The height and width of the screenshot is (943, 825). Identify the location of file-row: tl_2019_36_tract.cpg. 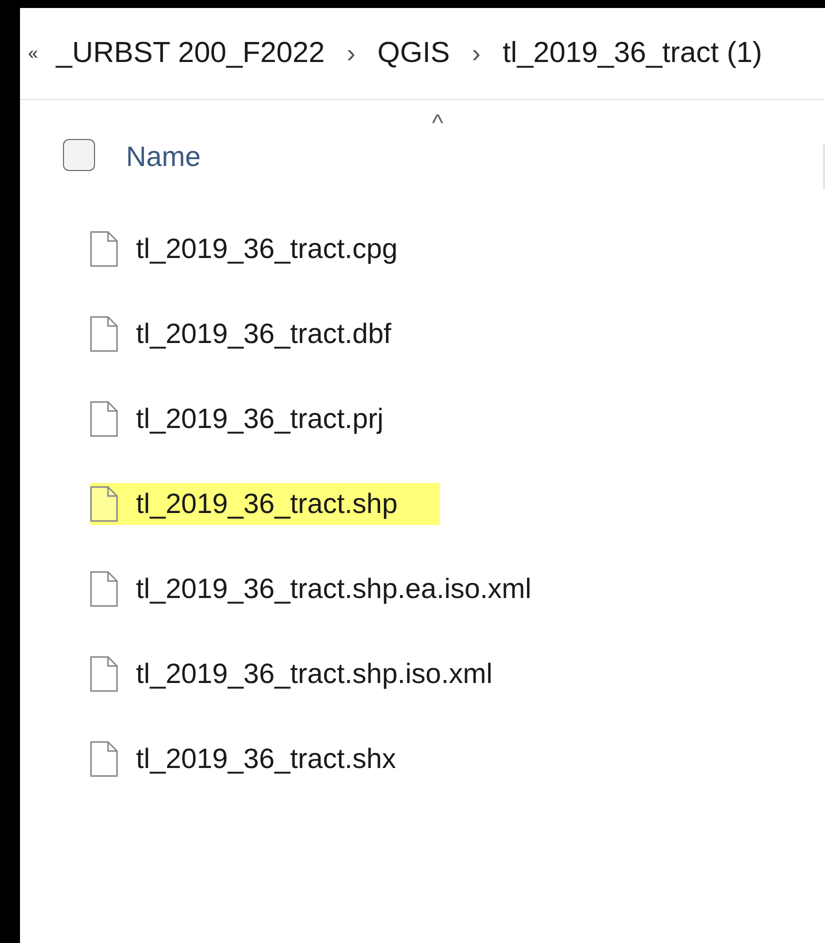
(457, 249).